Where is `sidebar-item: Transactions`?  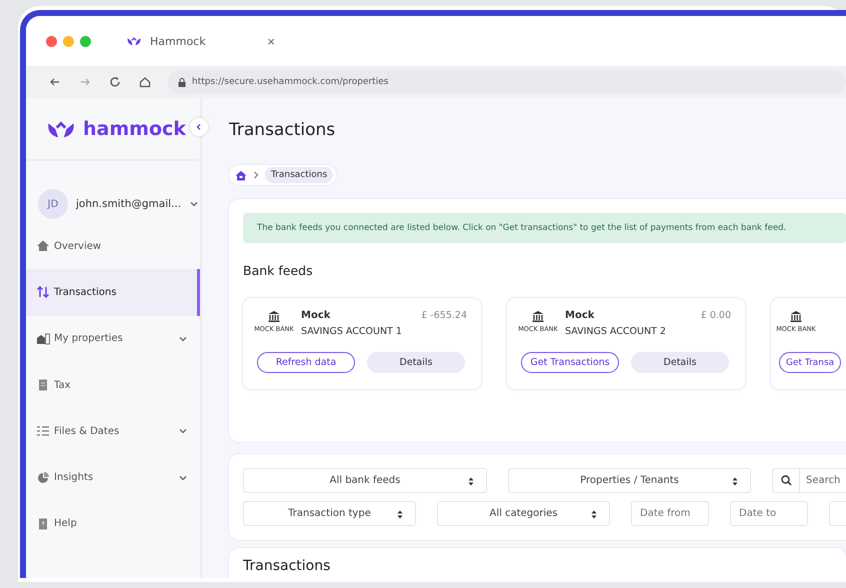
sidebar-item: Transactions is located at coordinates (113, 292).